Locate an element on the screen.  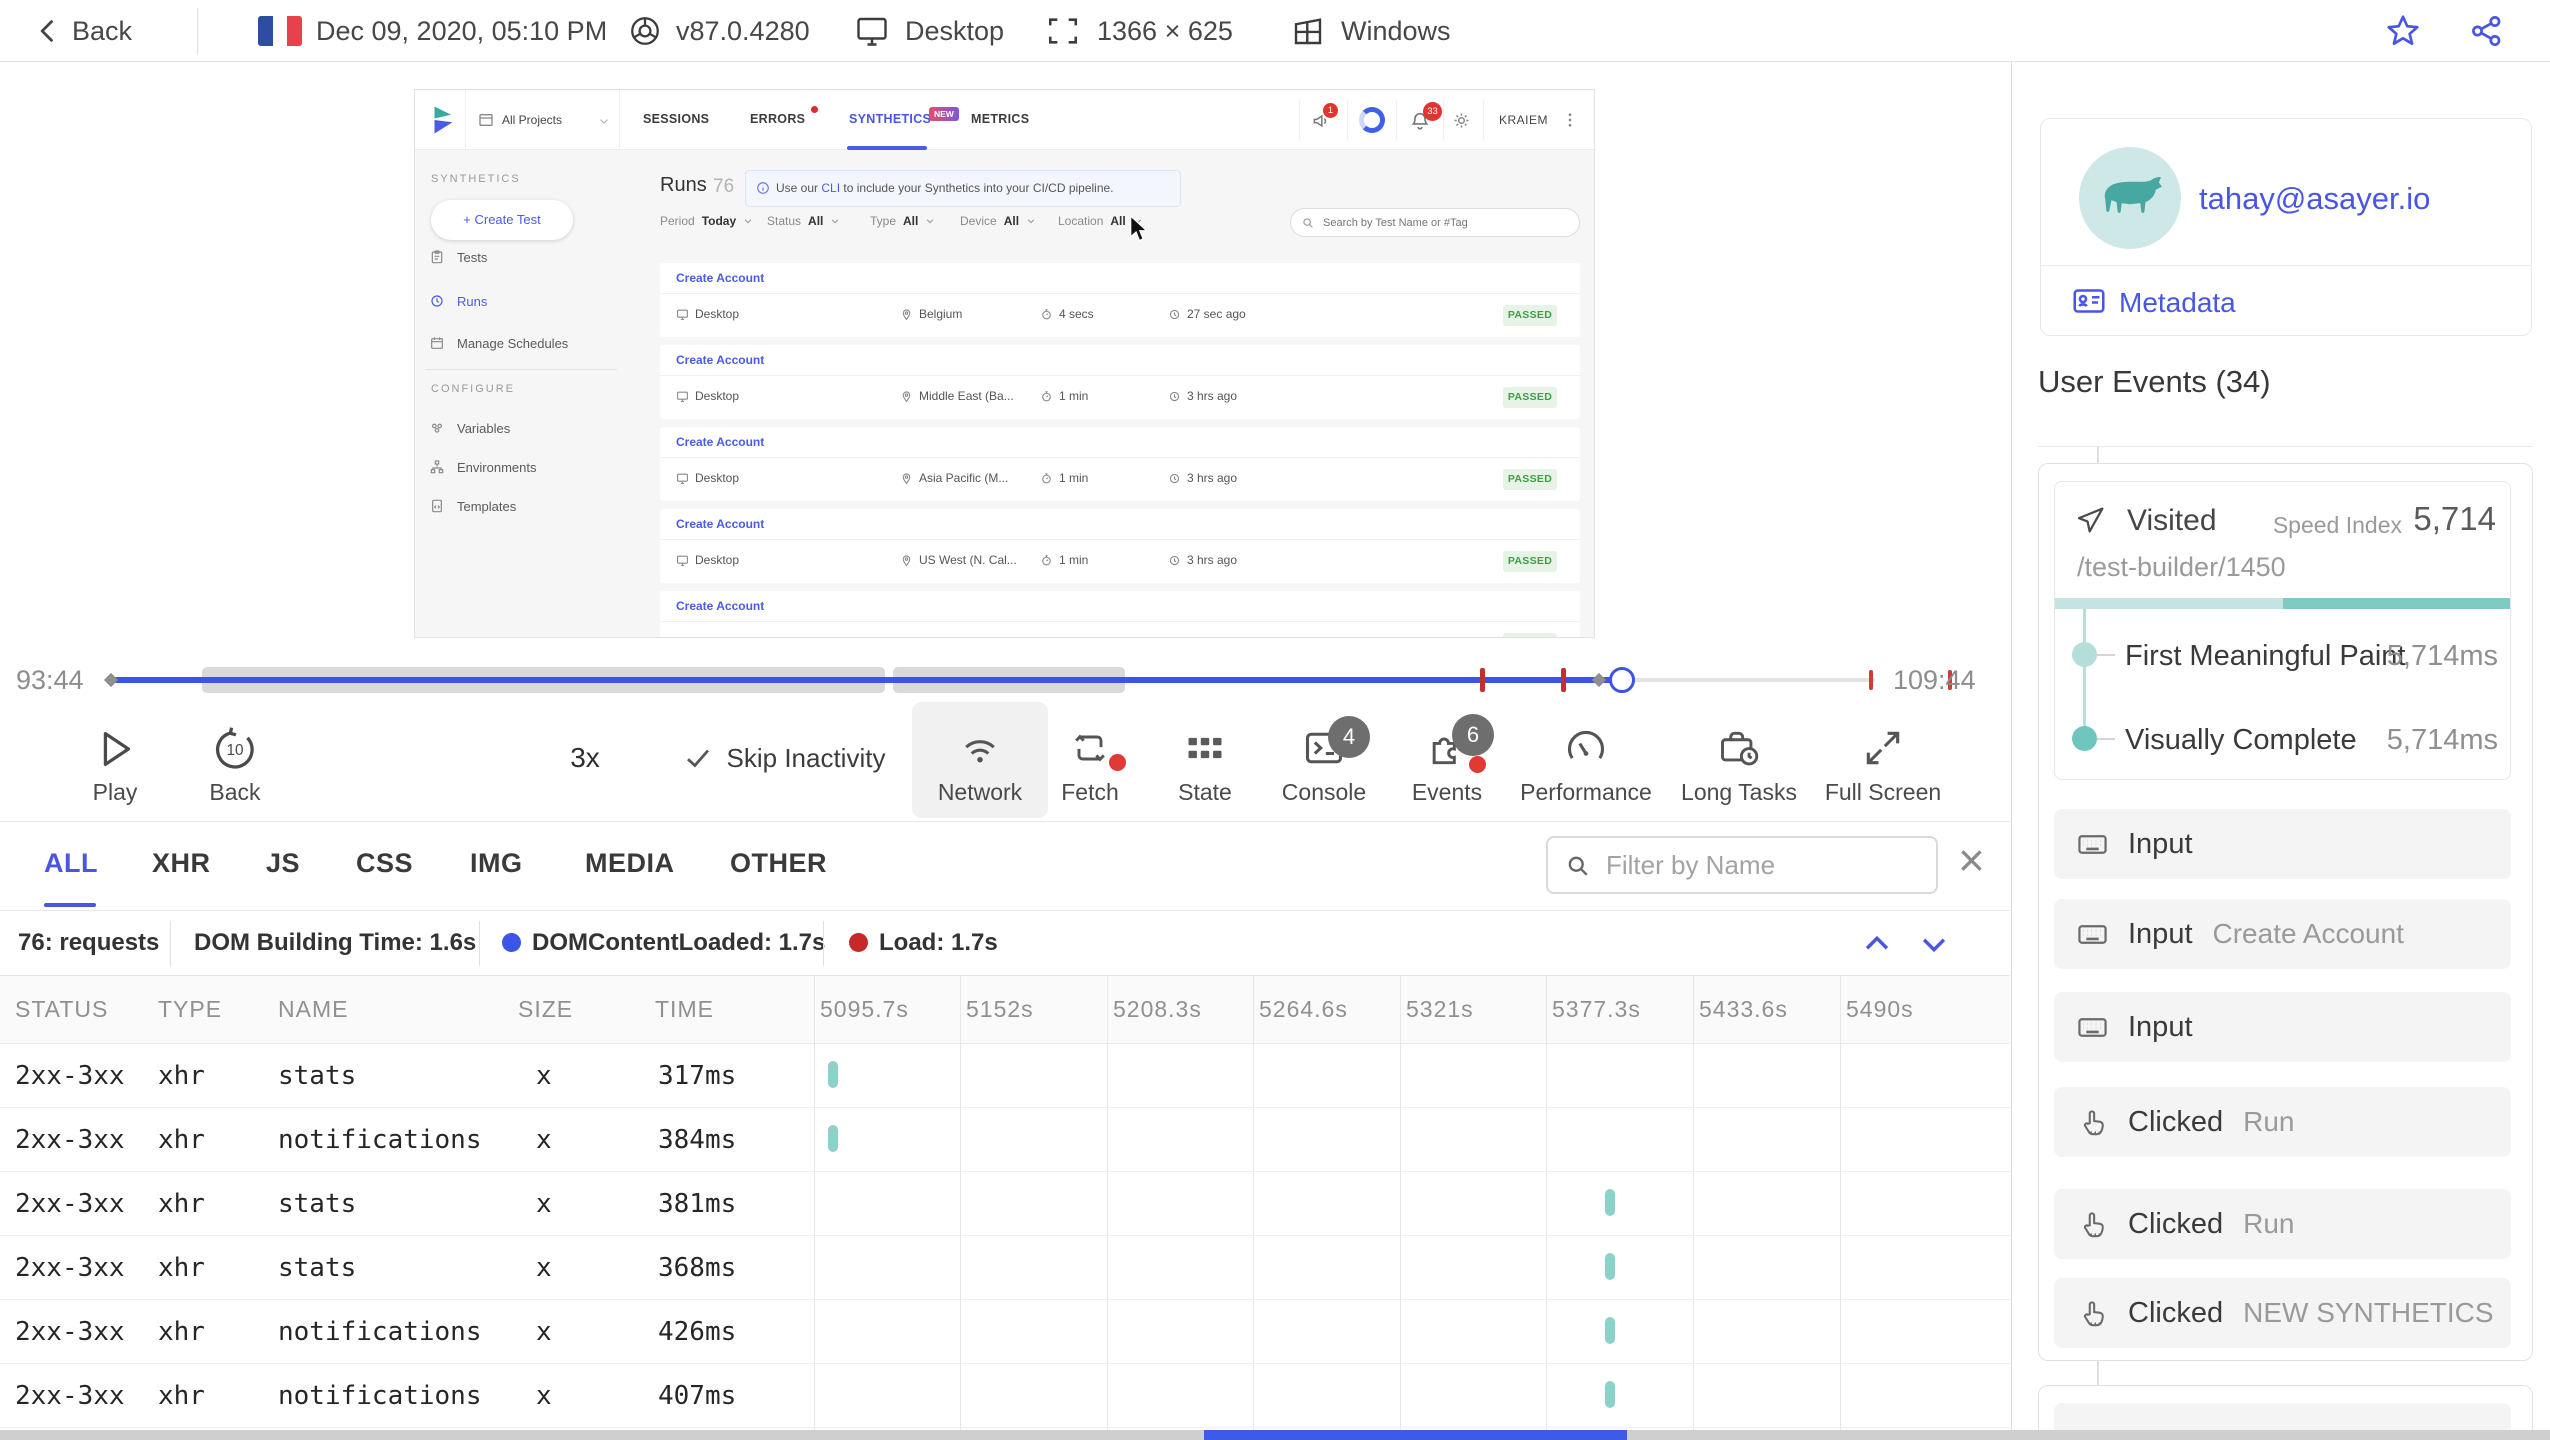
screen-resolution: 1366 × 625 is located at coordinates (1165, 31).